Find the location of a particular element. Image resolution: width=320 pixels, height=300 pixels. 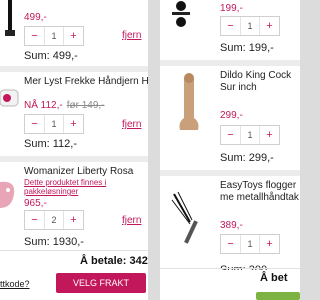

item-price: 299,- is located at coordinates (231, 115).